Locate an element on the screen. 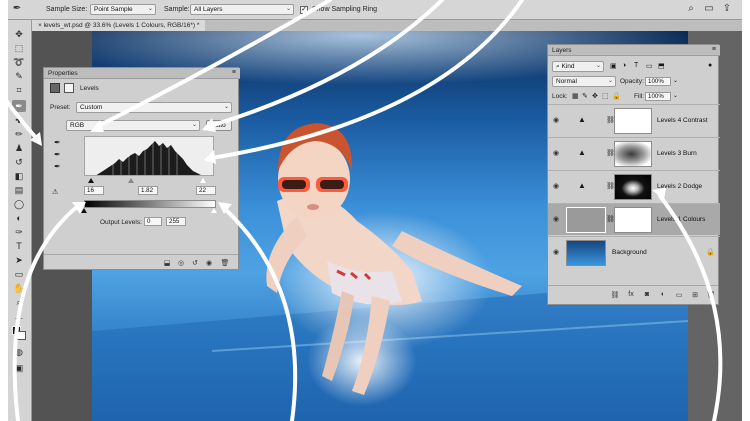 The width and height of the screenshot is (750, 421). screen-mode-icon: ▣ is located at coordinates (19, 368).